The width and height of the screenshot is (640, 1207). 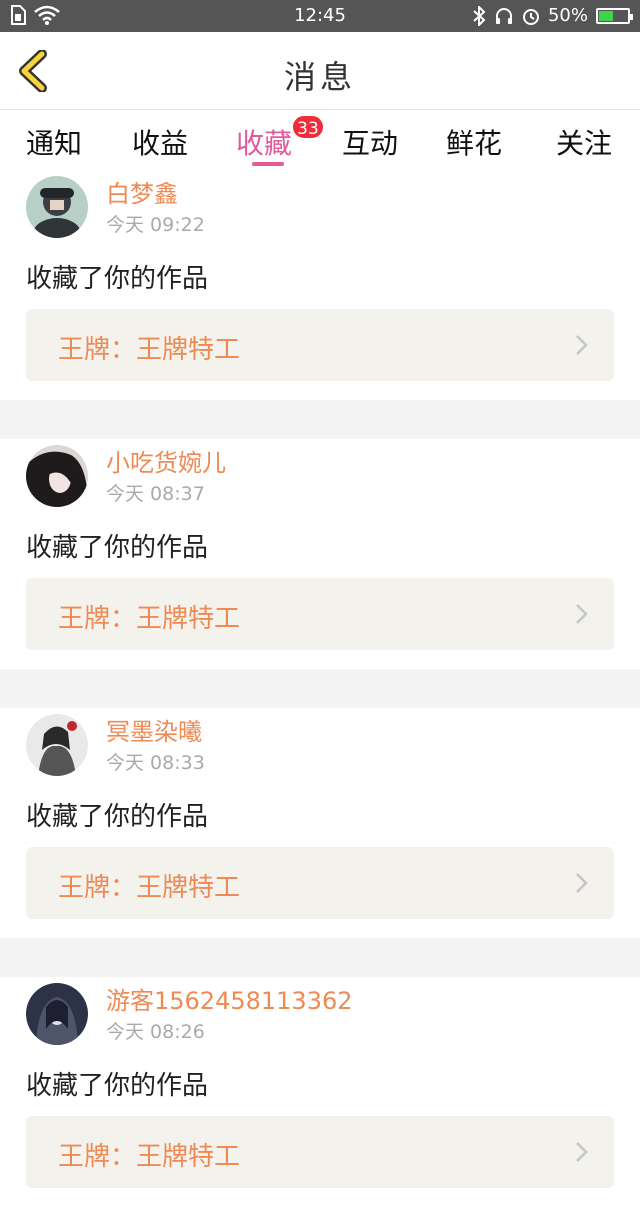 I want to click on status-right-icons: 50%, so click(x=552, y=15).